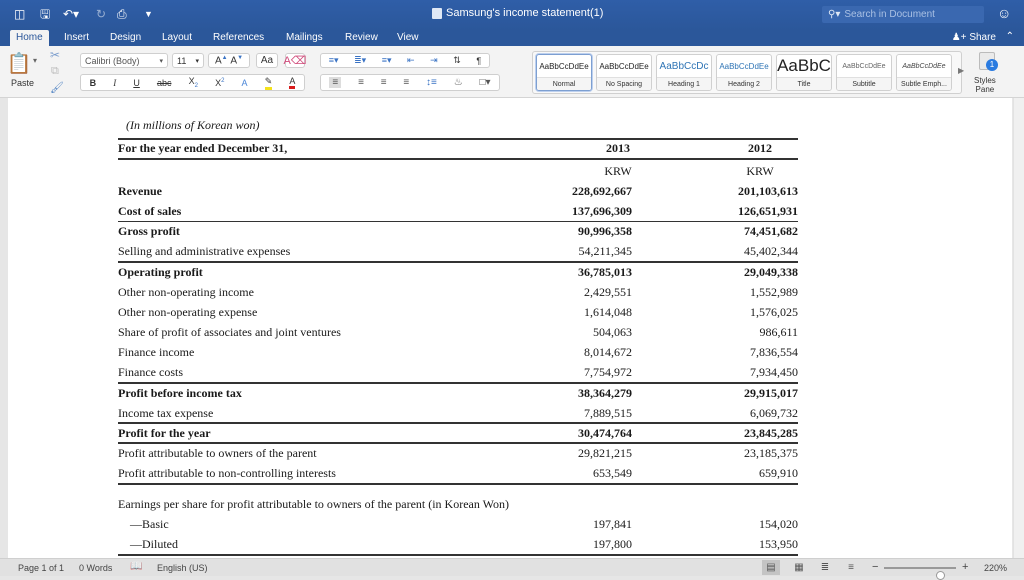 This screenshot has width=1024, height=580. What do you see at coordinates (136, 566) in the screenshot?
I see `proofing-icon: 📖` at bounding box center [136, 566].